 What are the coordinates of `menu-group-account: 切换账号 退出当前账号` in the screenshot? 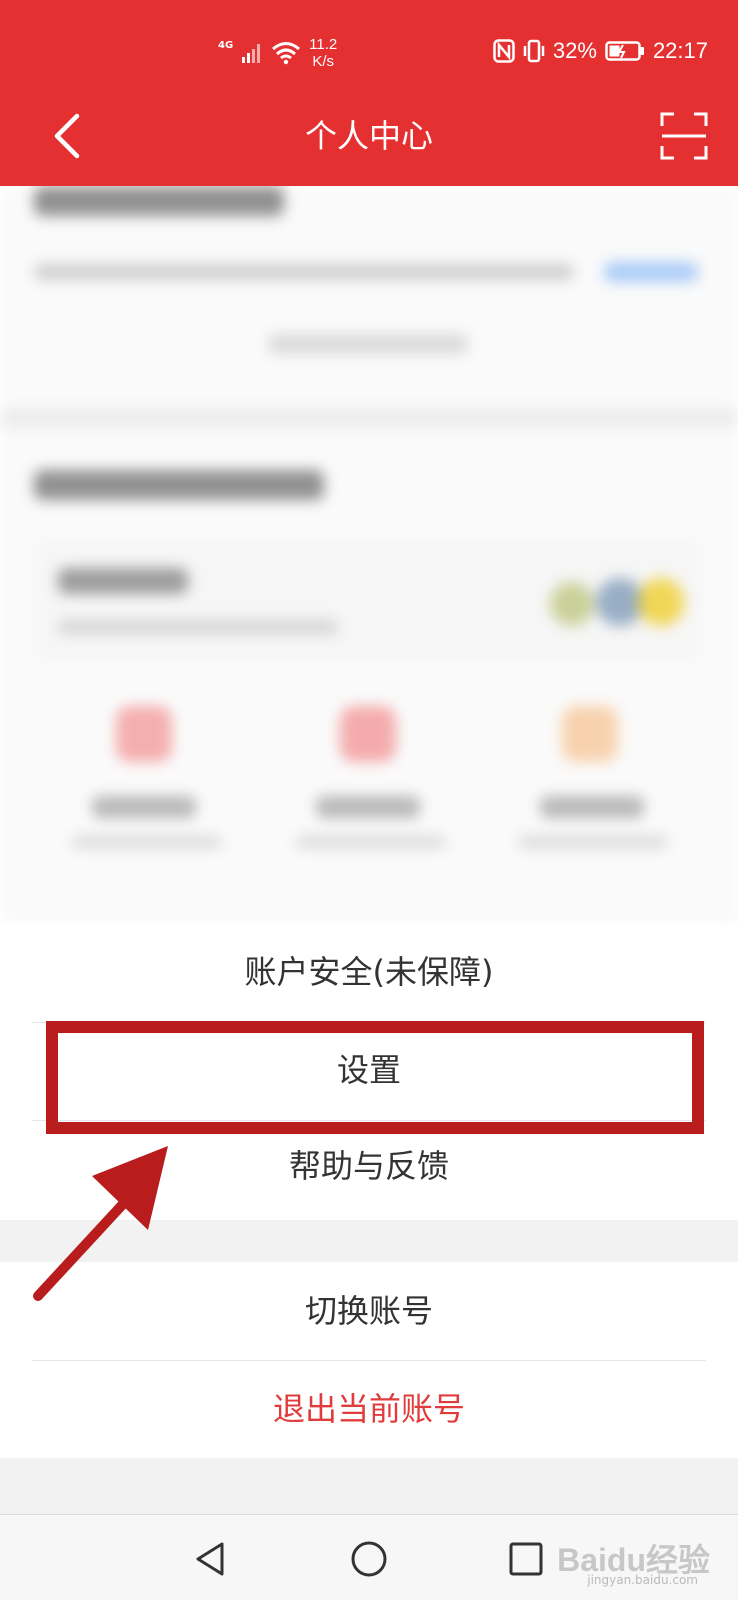 It's located at (369, 1360).